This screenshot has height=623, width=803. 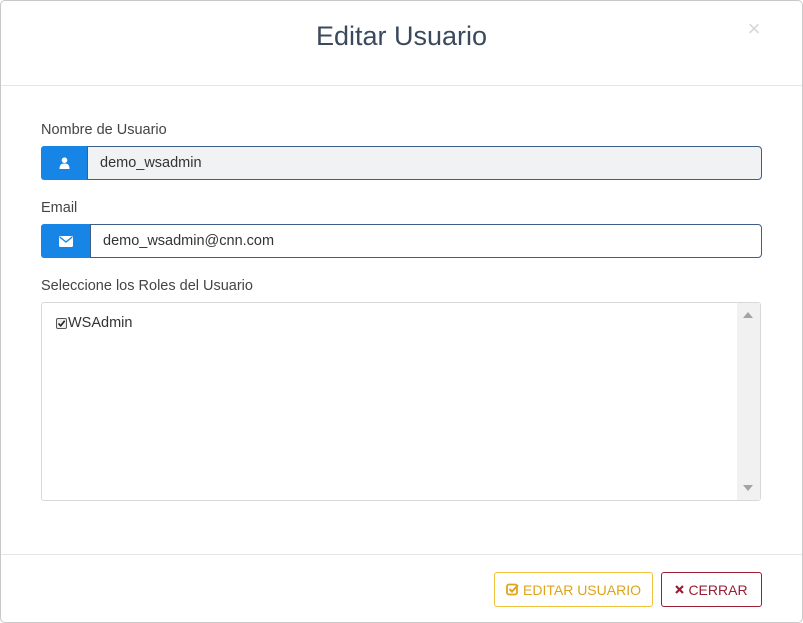 What do you see at coordinates (748, 315) in the screenshot?
I see `scroll-up-arrow-icon` at bounding box center [748, 315].